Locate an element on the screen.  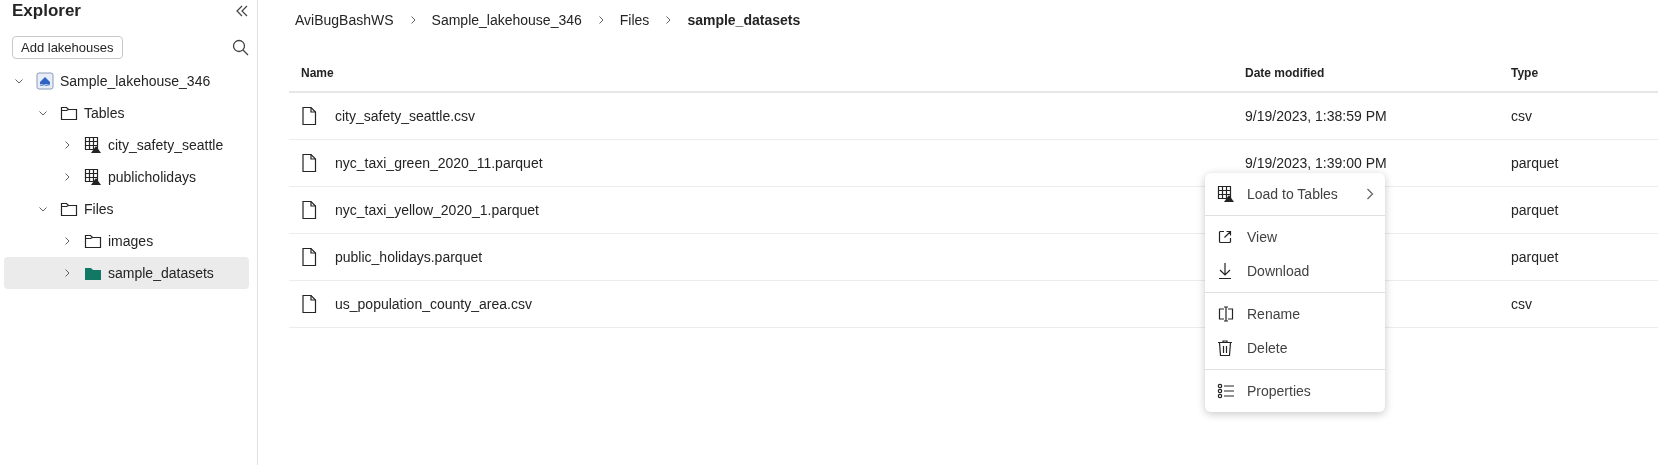
tree-item: Tables is located at coordinates (126, 113).